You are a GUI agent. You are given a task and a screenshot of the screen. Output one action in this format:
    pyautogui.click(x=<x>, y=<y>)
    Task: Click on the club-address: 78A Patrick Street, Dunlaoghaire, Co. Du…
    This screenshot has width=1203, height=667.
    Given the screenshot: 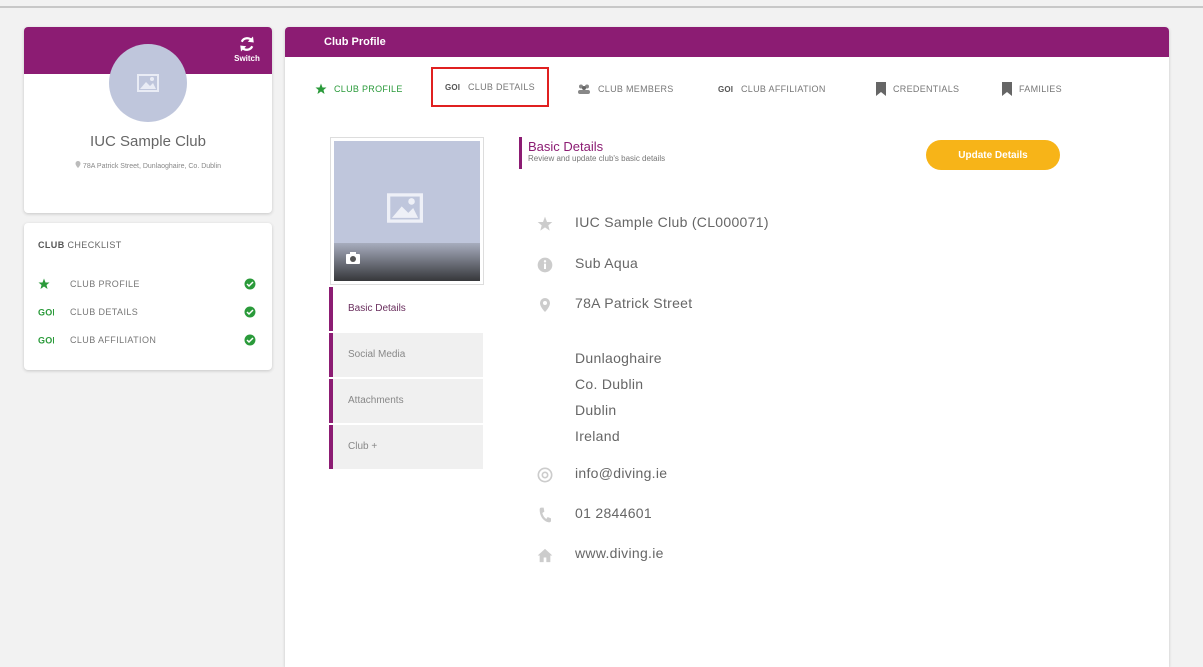 What is the action you would take?
    pyautogui.click(x=148, y=166)
    